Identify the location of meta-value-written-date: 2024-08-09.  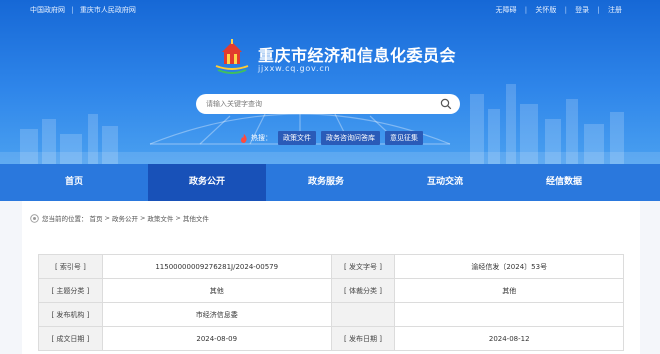
(216, 338).